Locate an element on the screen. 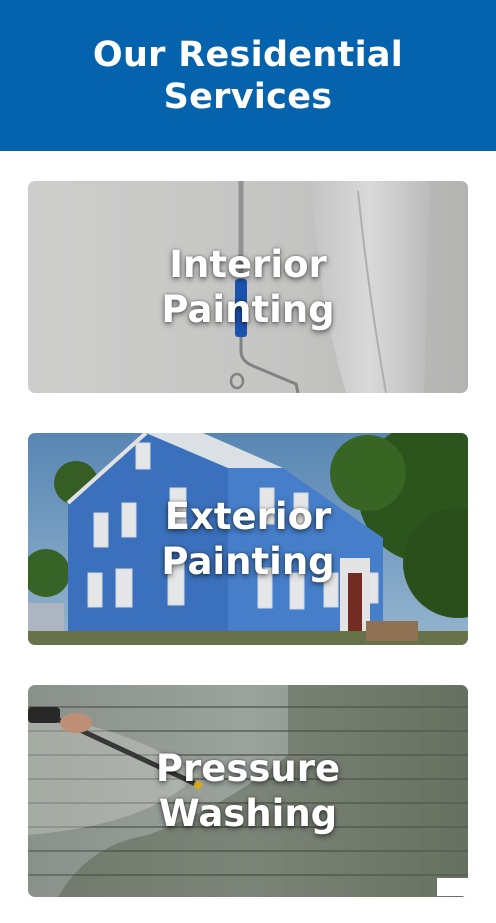 Image resolution: width=496 pixels, height=923 pixels. corner-overlay is located at coordinates (453, 887).